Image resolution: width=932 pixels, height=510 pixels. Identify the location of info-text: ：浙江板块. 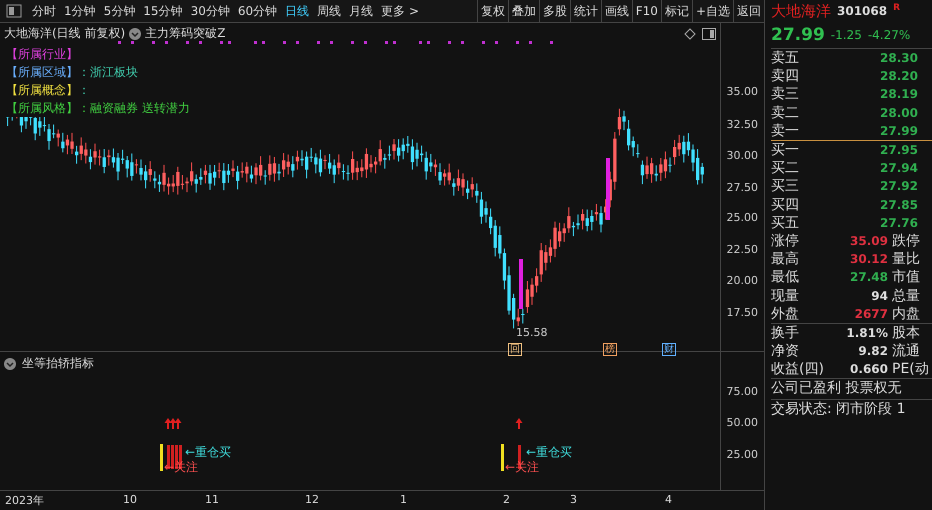
(108, 72).